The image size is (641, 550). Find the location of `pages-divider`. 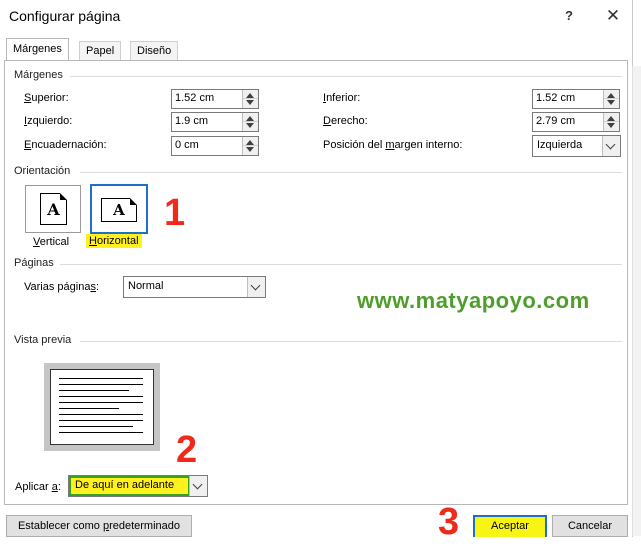

pages-divider is located at coordinates (341, 264).